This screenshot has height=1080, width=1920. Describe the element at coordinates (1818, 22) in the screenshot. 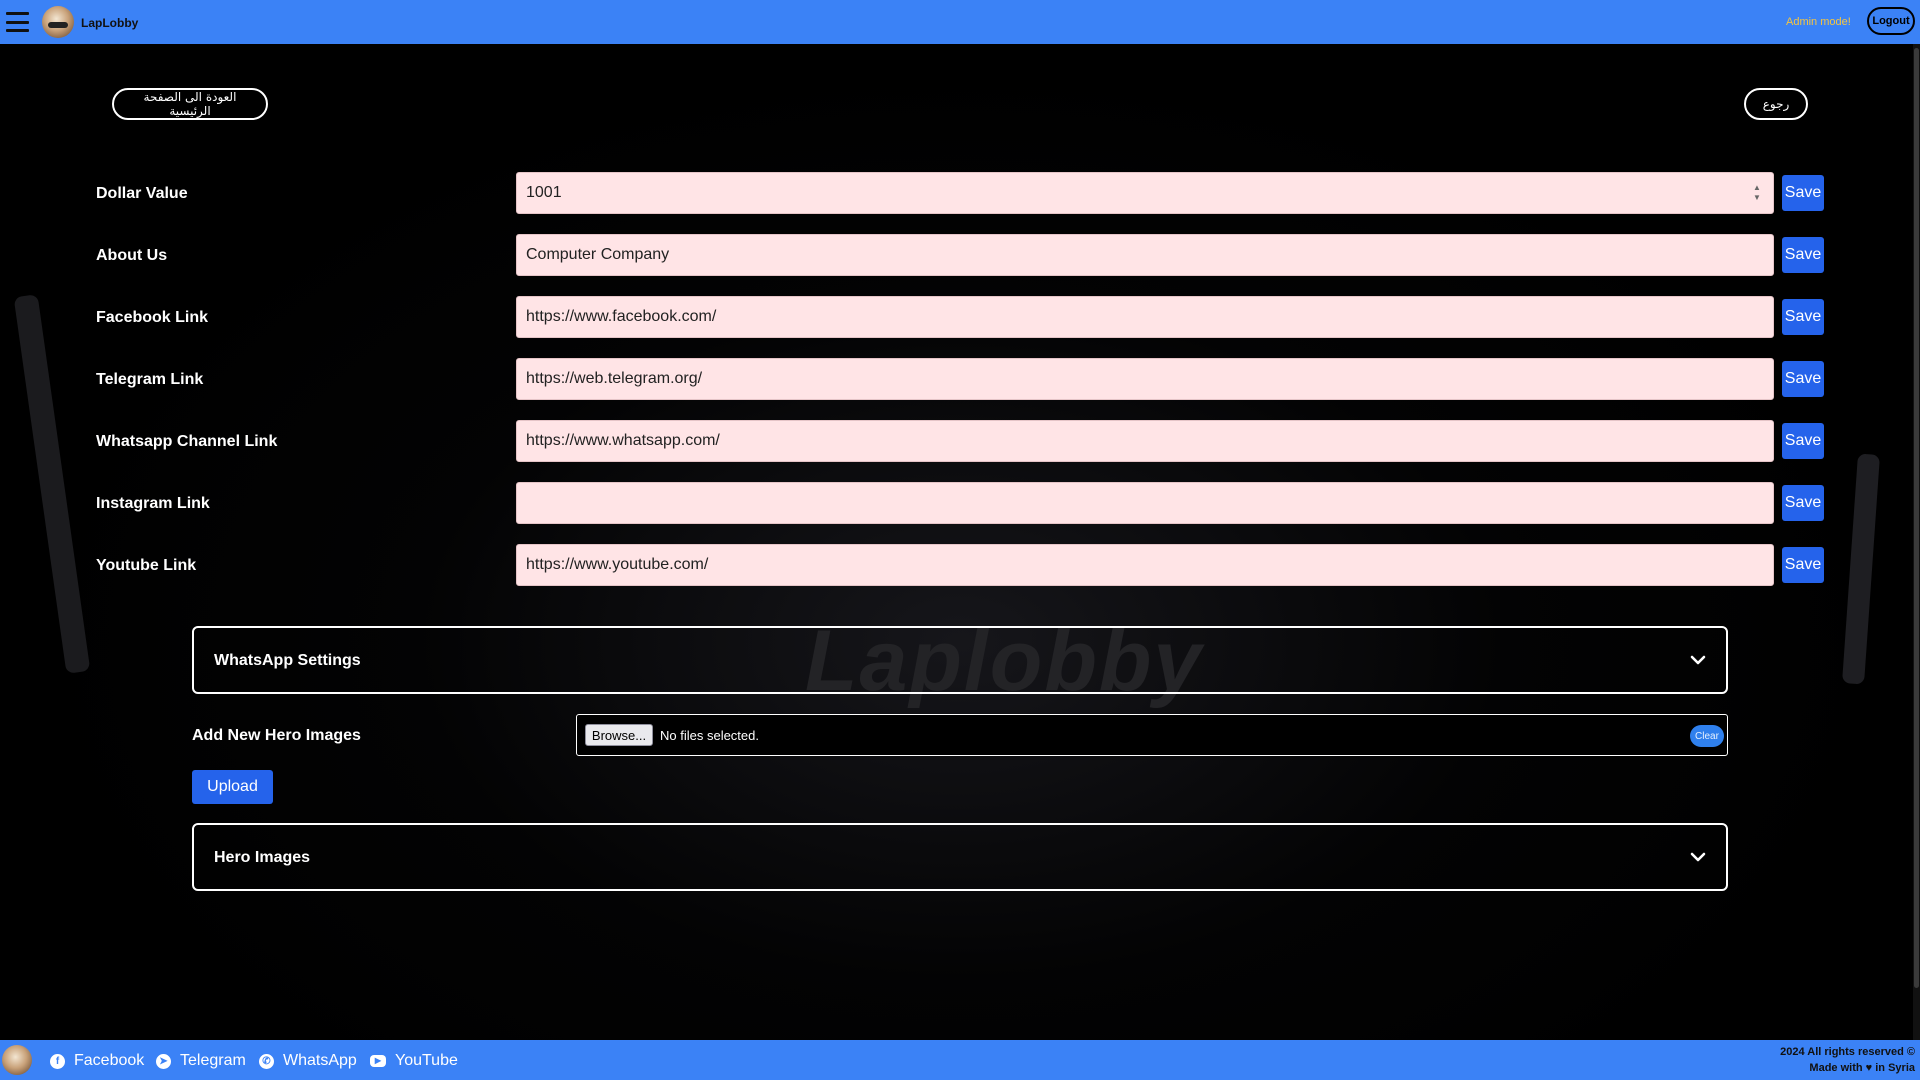

I see `admin-mode-indicator: Admin mode!` at that location.